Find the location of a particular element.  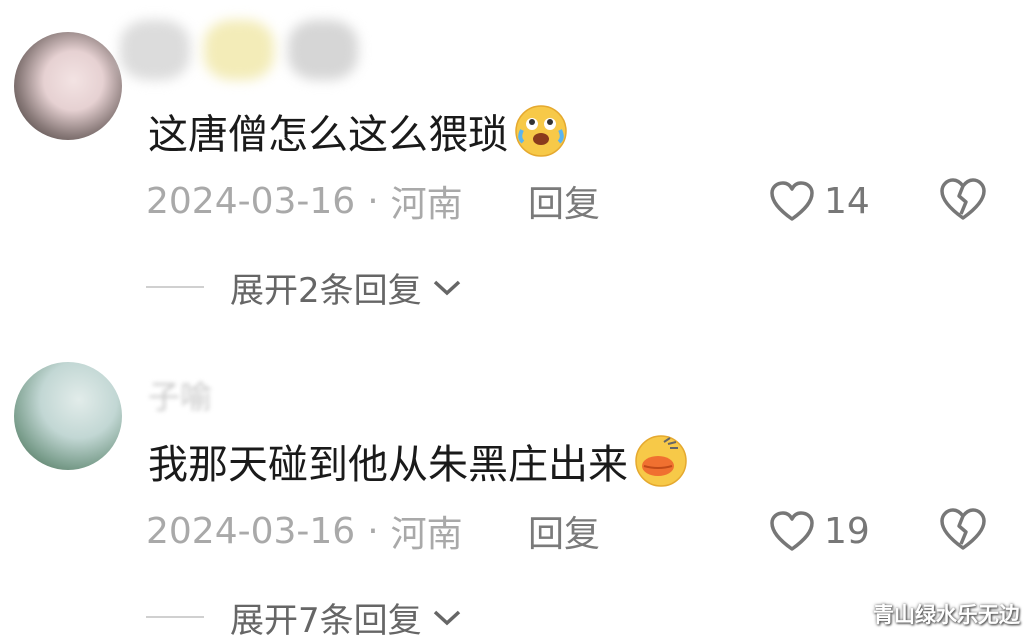

expand-replies-button: 展开7条回复 is located at coordinates (304, 617).